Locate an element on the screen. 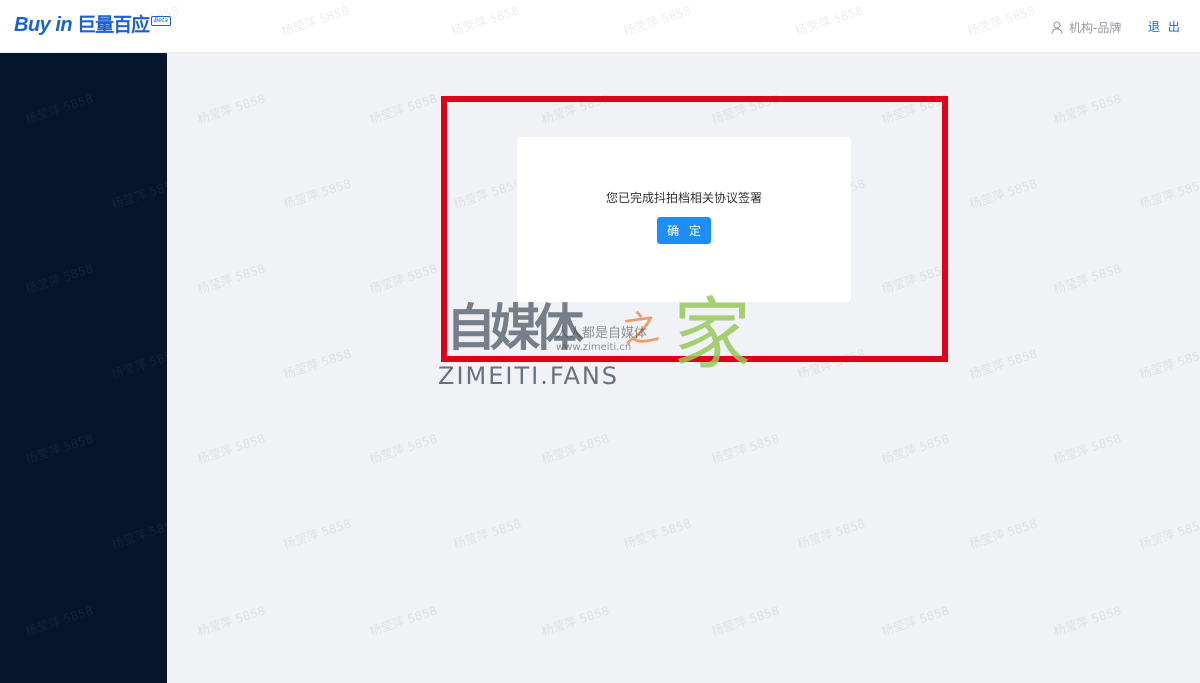 The image size is (1200, 683). zimeiti-logo-slogan: 人人都是自媒体 is located at coordinates (602, 333).